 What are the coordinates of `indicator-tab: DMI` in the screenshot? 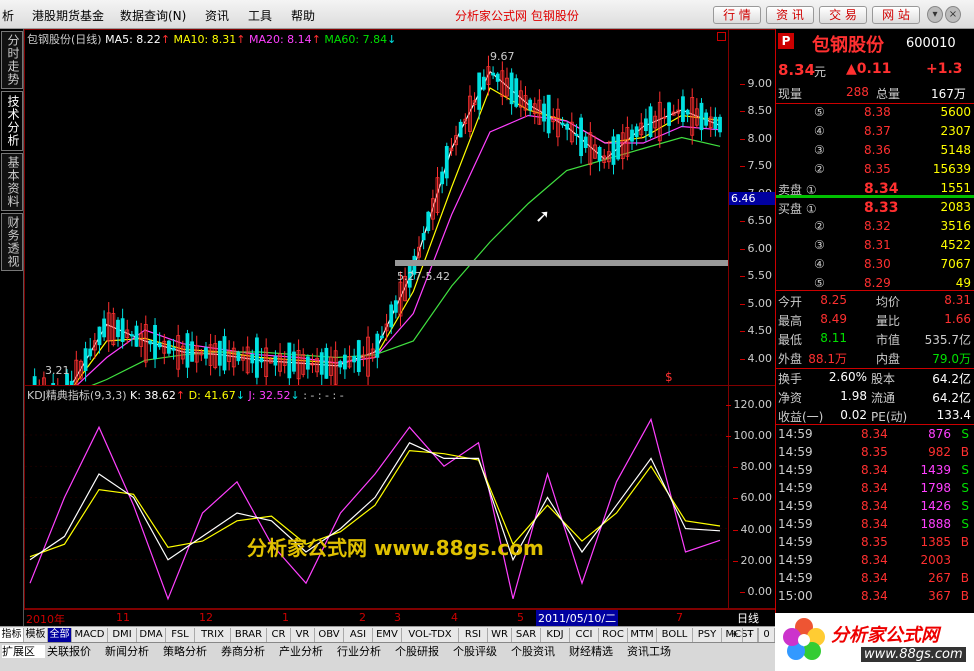 It's located at (122, 635).